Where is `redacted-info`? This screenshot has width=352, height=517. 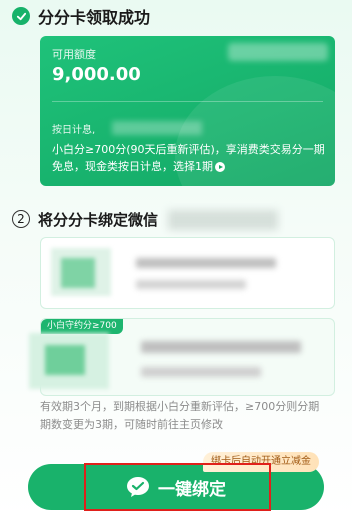 redacted-info is located at coordinates (278, 52).